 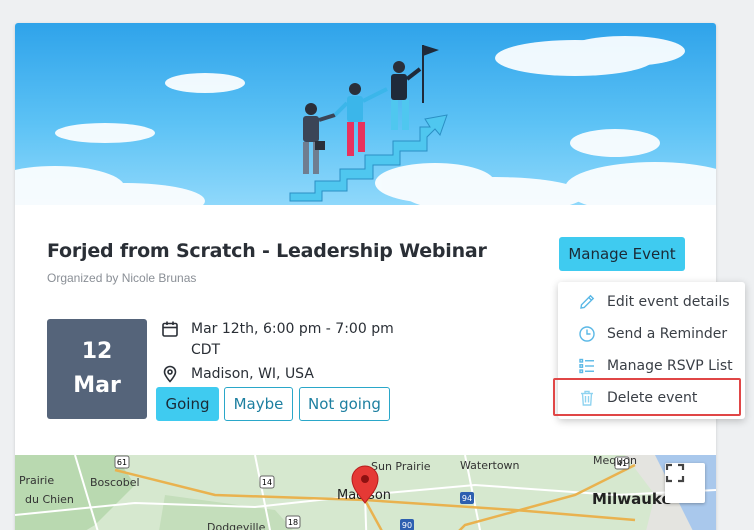 I want to click on event-timezone-text: CDT, so click(x=206, y=350).